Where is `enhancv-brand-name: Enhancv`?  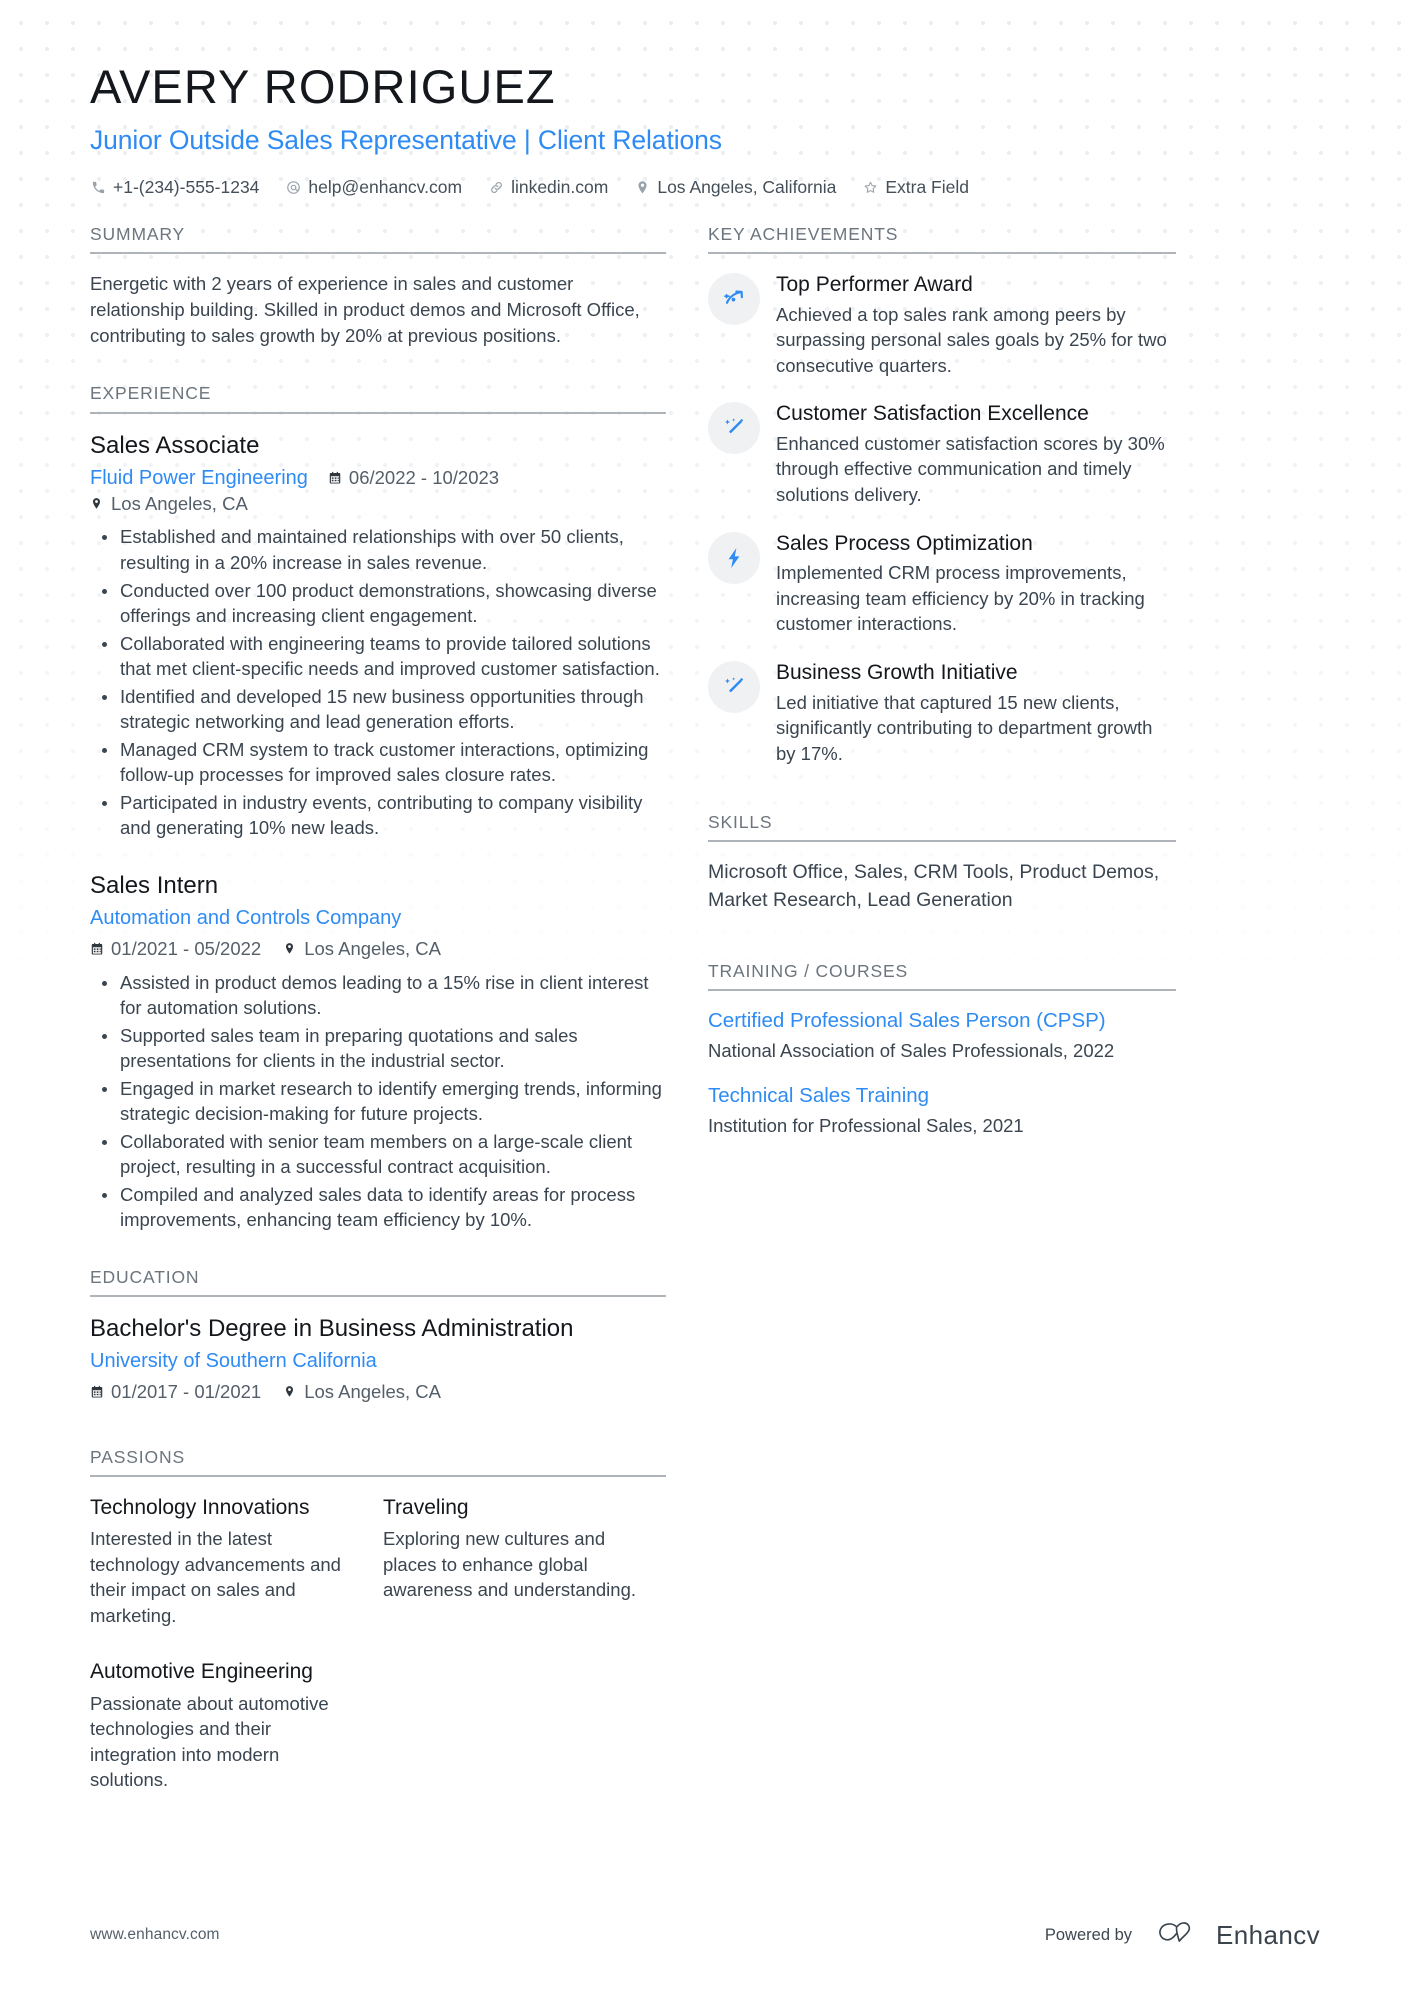 enhancv-brand-name: Enhancv is located at coordinates (1268, 1934).